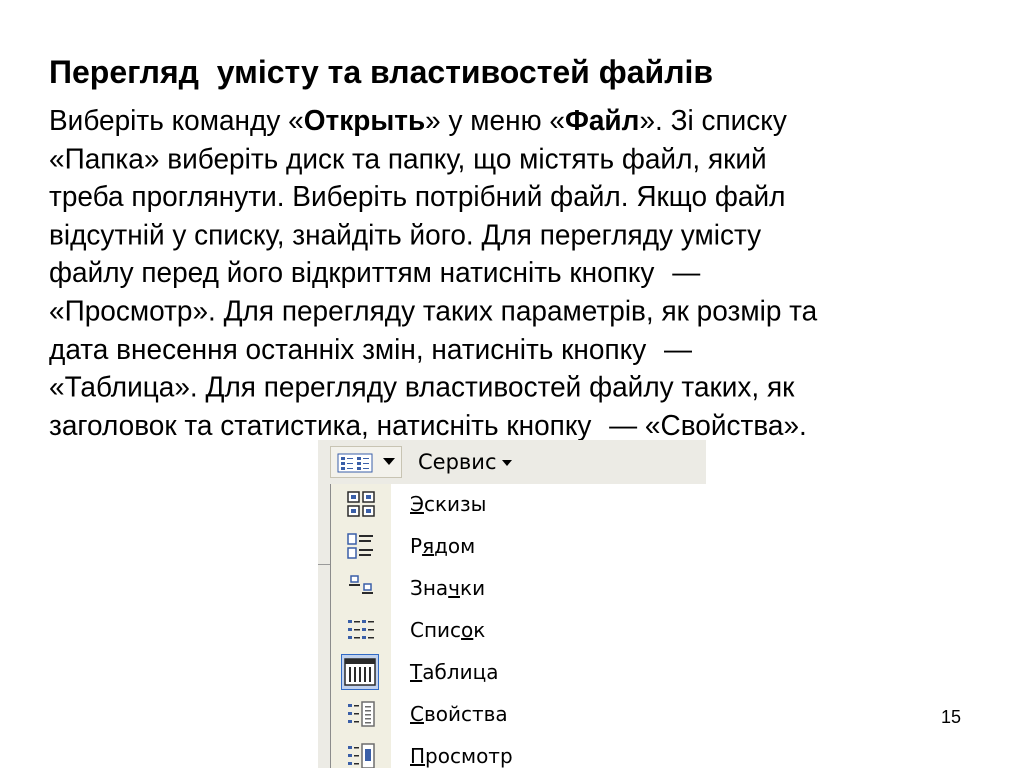 This screenshot has width=1024, height=768. Describe the element at coordinates (418, 756) in the screenshot. I see `menu-accelerator-key: П` at that location.